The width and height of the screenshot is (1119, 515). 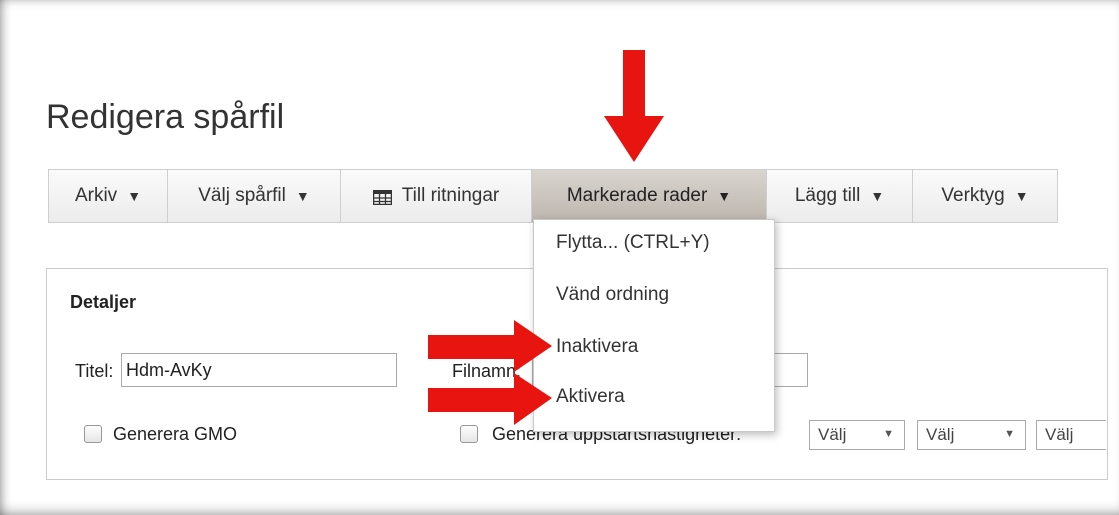 I want to click on title-label: Titel:, so click(x=94, y=371).